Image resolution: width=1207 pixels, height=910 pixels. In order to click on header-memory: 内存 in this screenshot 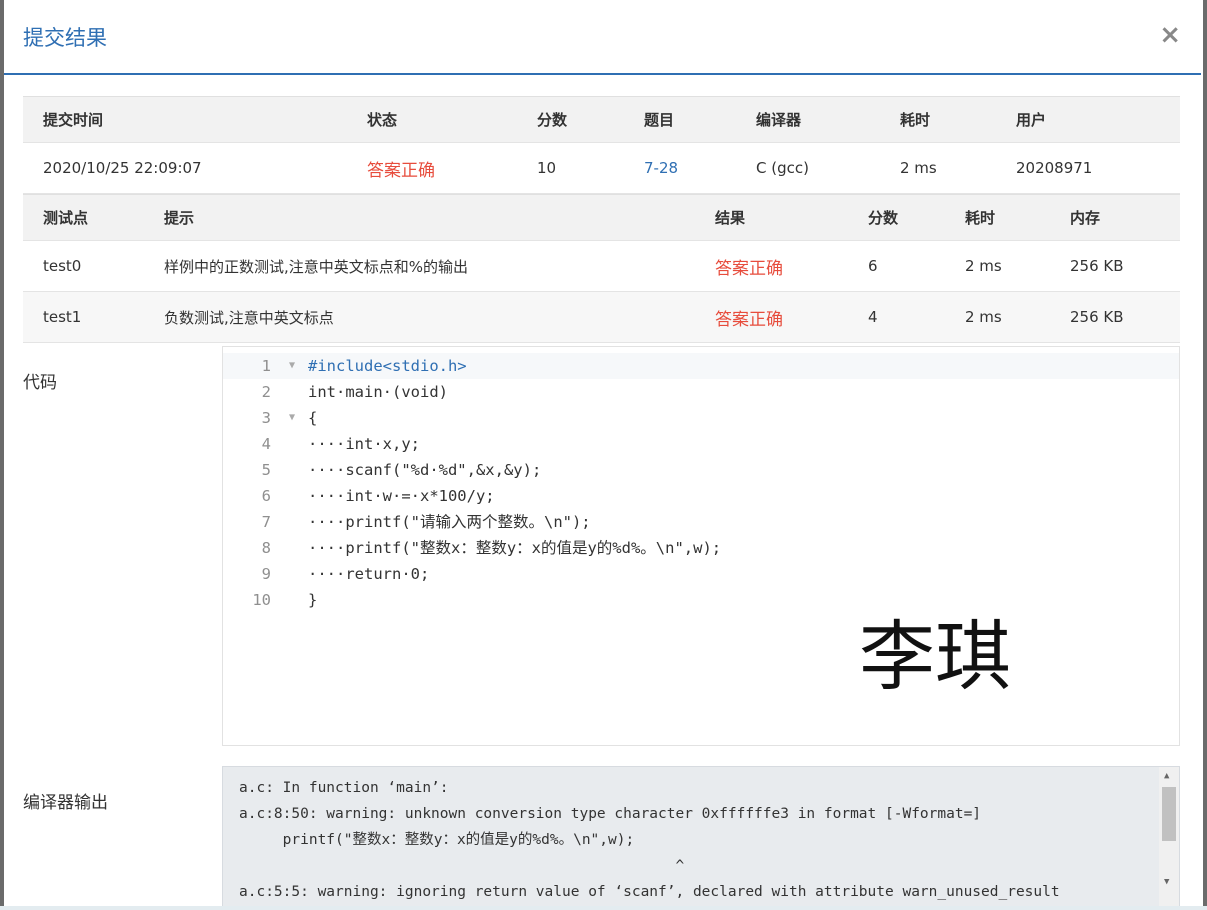, I will do `click(1085, 218)`.